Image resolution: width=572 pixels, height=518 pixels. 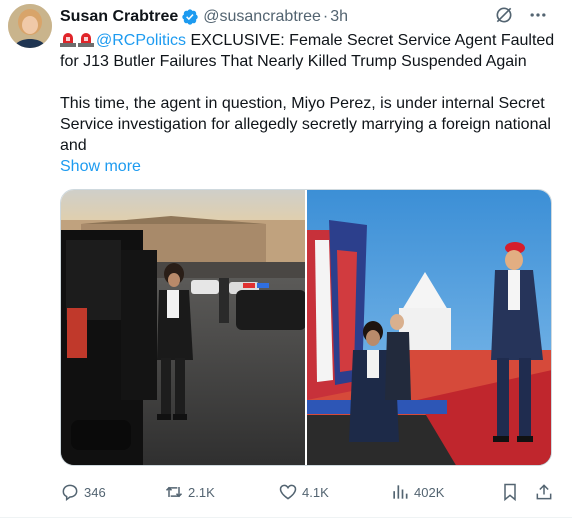 I want to click on like-button: 4.1K, so click(x=303, y=492).